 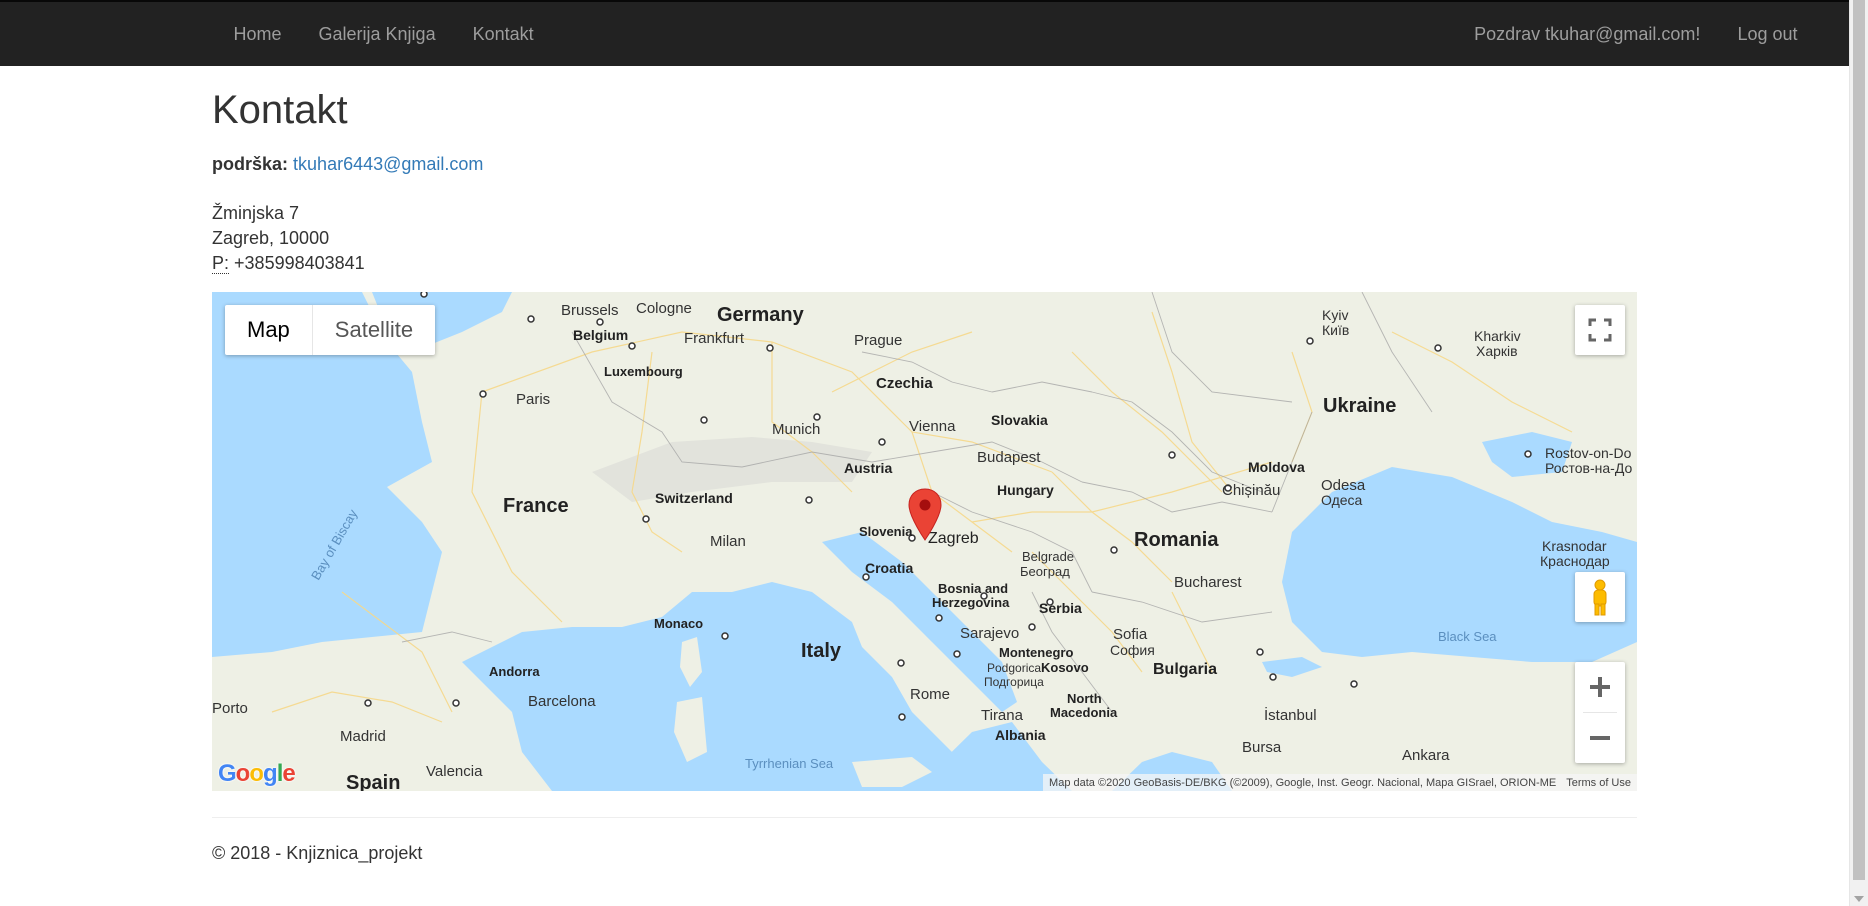 I want to click on zoom-out-button, so click(x=1600, y=738).